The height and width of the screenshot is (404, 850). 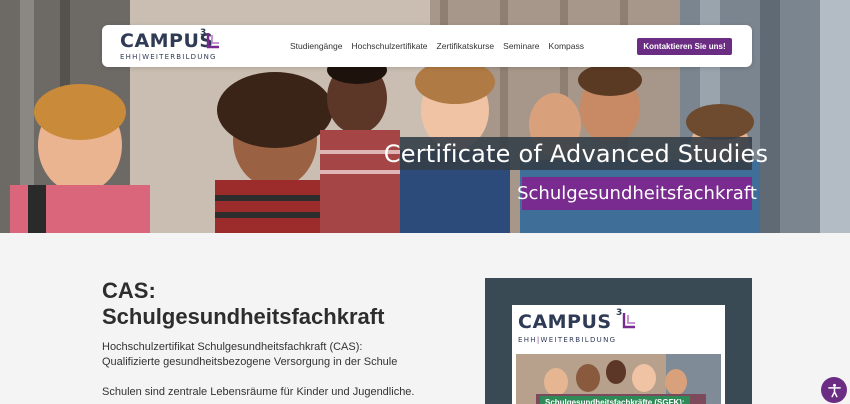 I want to click on logo-suffix: WEITERBILDUNG, so click(x=179, y=57).